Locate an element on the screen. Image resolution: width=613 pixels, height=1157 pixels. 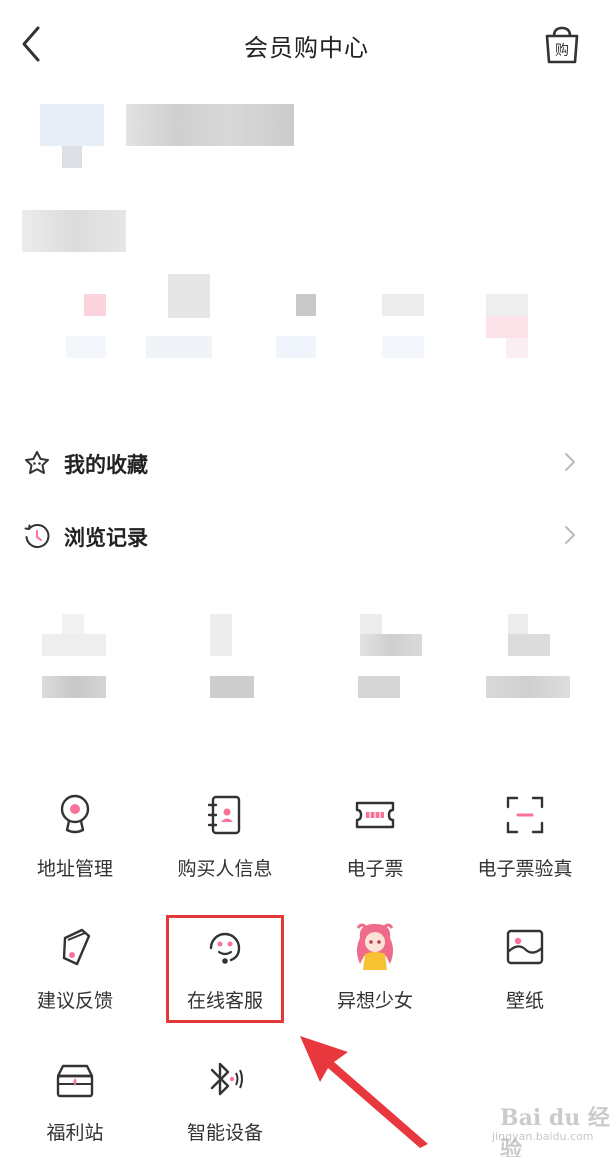
bluetooth-icon is located at coordinates (225, 1079).